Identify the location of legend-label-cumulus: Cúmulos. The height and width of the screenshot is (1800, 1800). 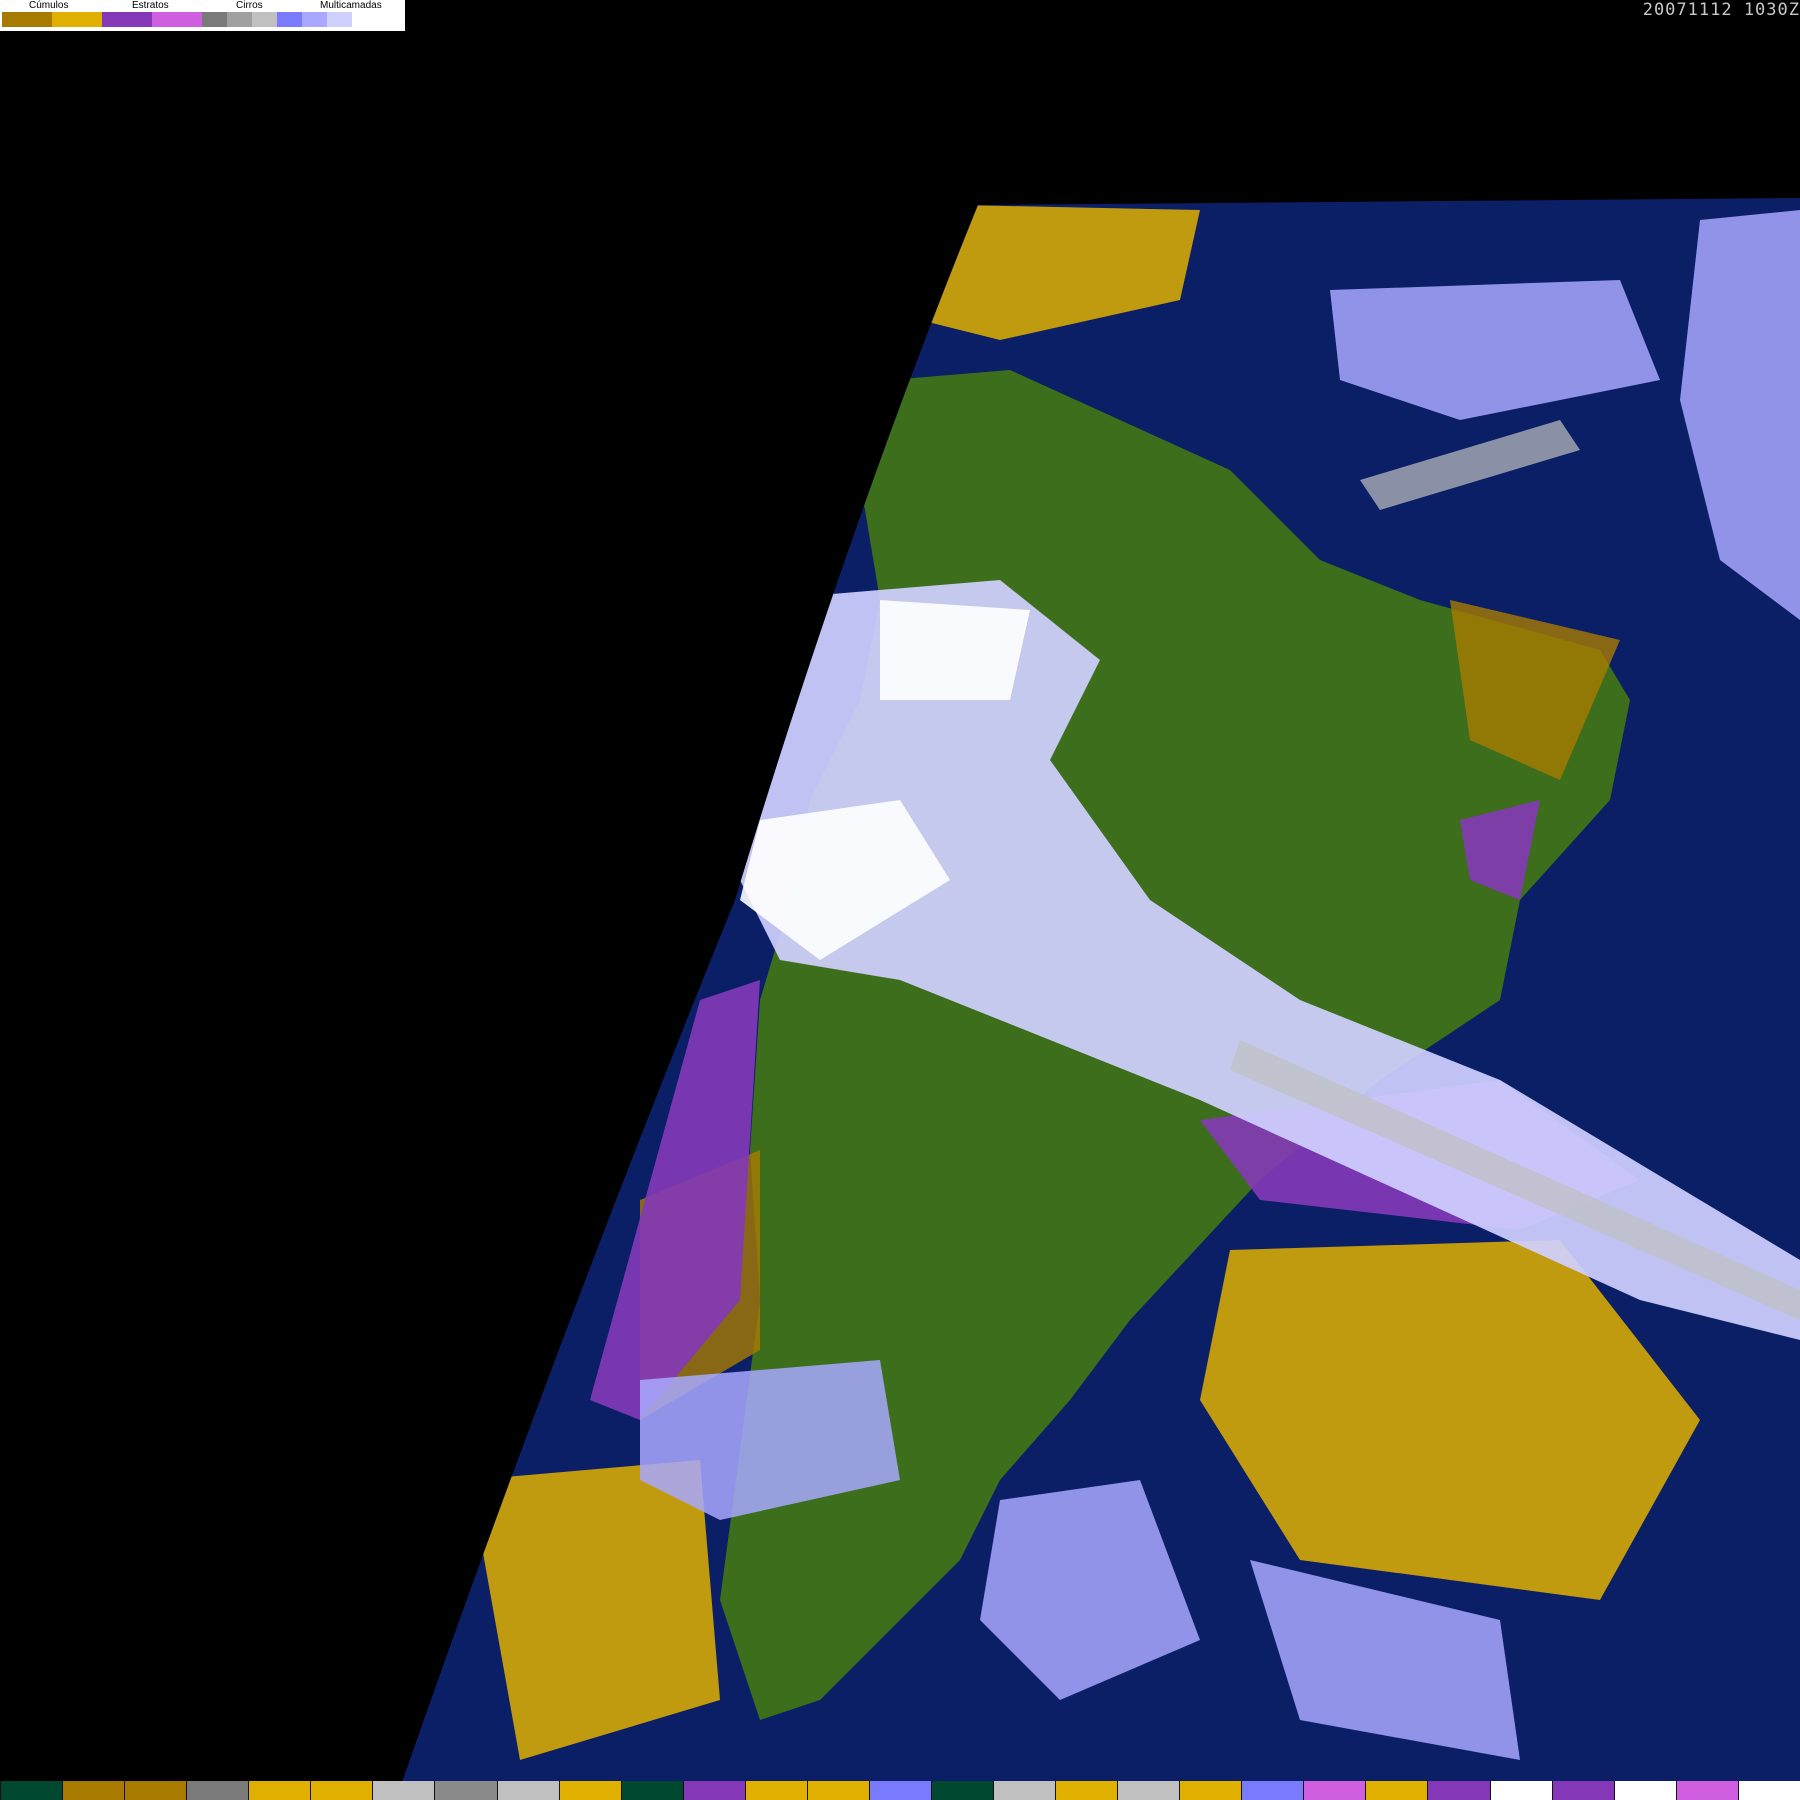
(49, 5).